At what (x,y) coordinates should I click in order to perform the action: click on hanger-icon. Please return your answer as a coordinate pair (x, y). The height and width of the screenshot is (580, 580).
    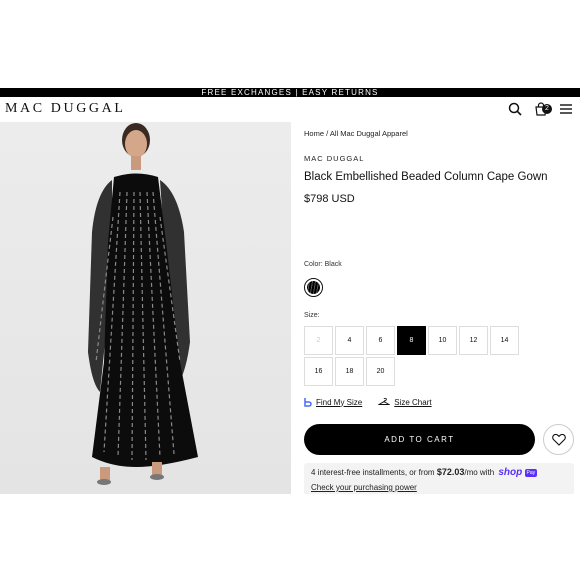
    Looking at the image, I should click on (384, 401).